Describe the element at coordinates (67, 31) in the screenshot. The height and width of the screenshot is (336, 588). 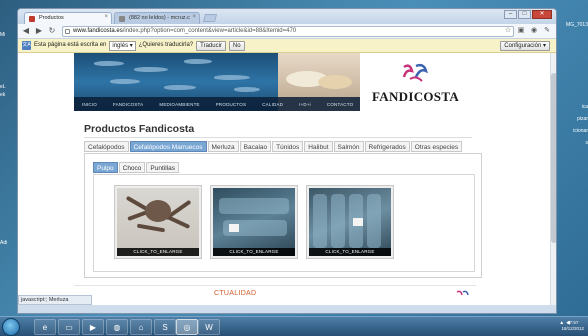
I see `page-info-icon` at that location.